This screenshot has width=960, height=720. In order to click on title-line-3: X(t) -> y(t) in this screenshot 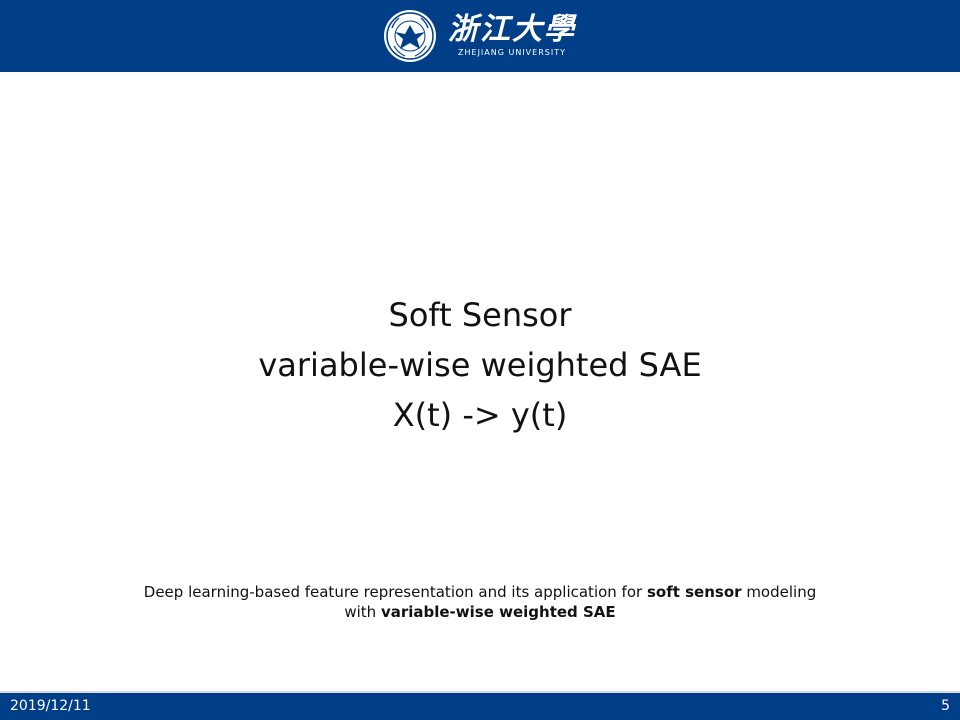, I will do `click(480, 415)`.